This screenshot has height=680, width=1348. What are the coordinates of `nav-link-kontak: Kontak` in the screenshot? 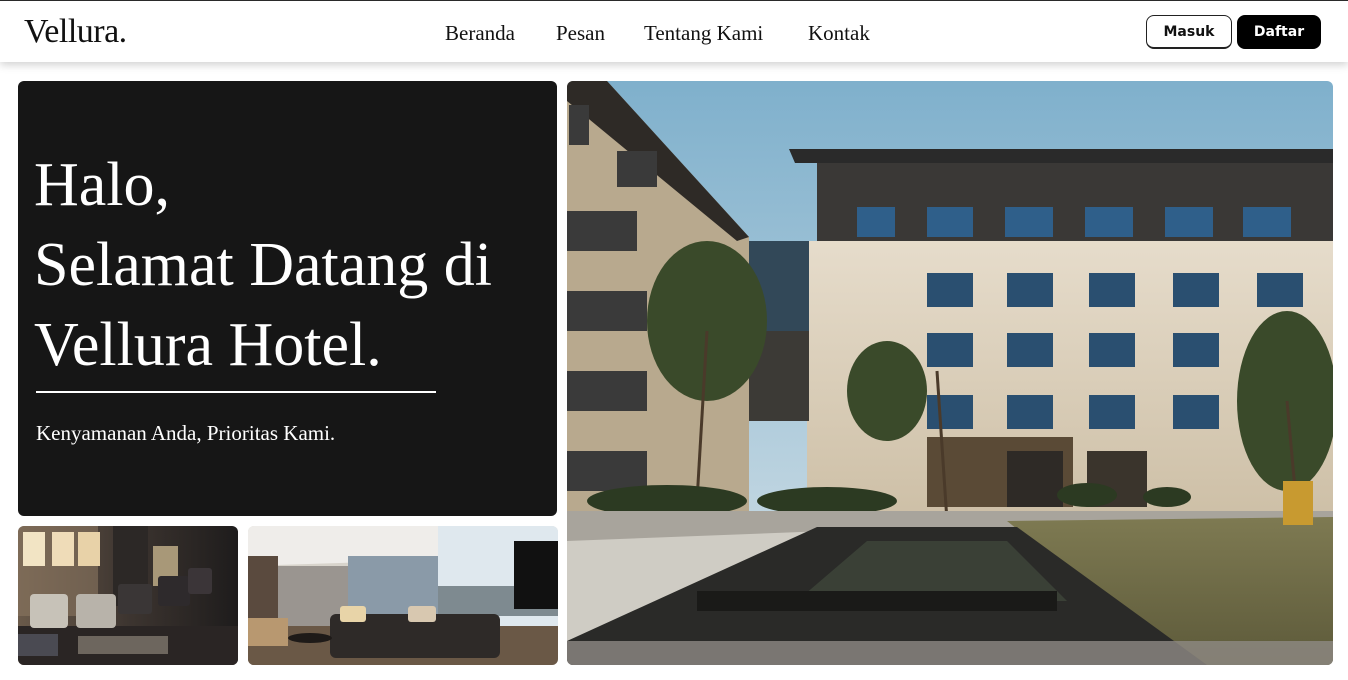 It's located at (839, 33).